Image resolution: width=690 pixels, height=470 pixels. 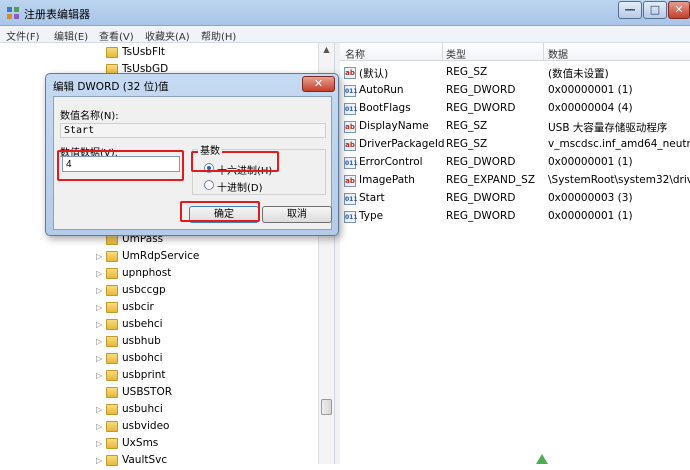 I want to click on value-row: 011 Start REG_DWORD 0x00000003 (3), so click(x=515, y=199).